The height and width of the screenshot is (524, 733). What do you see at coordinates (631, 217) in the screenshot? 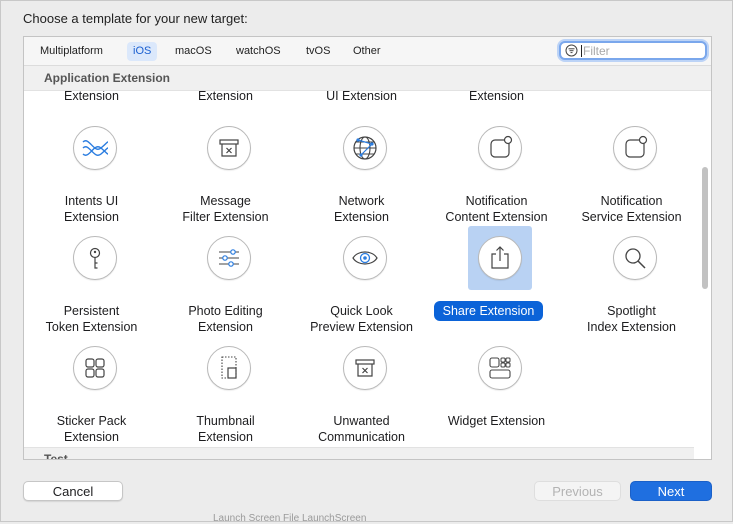
I see `template-label: Service Extension` at bounding box center [631, 217].